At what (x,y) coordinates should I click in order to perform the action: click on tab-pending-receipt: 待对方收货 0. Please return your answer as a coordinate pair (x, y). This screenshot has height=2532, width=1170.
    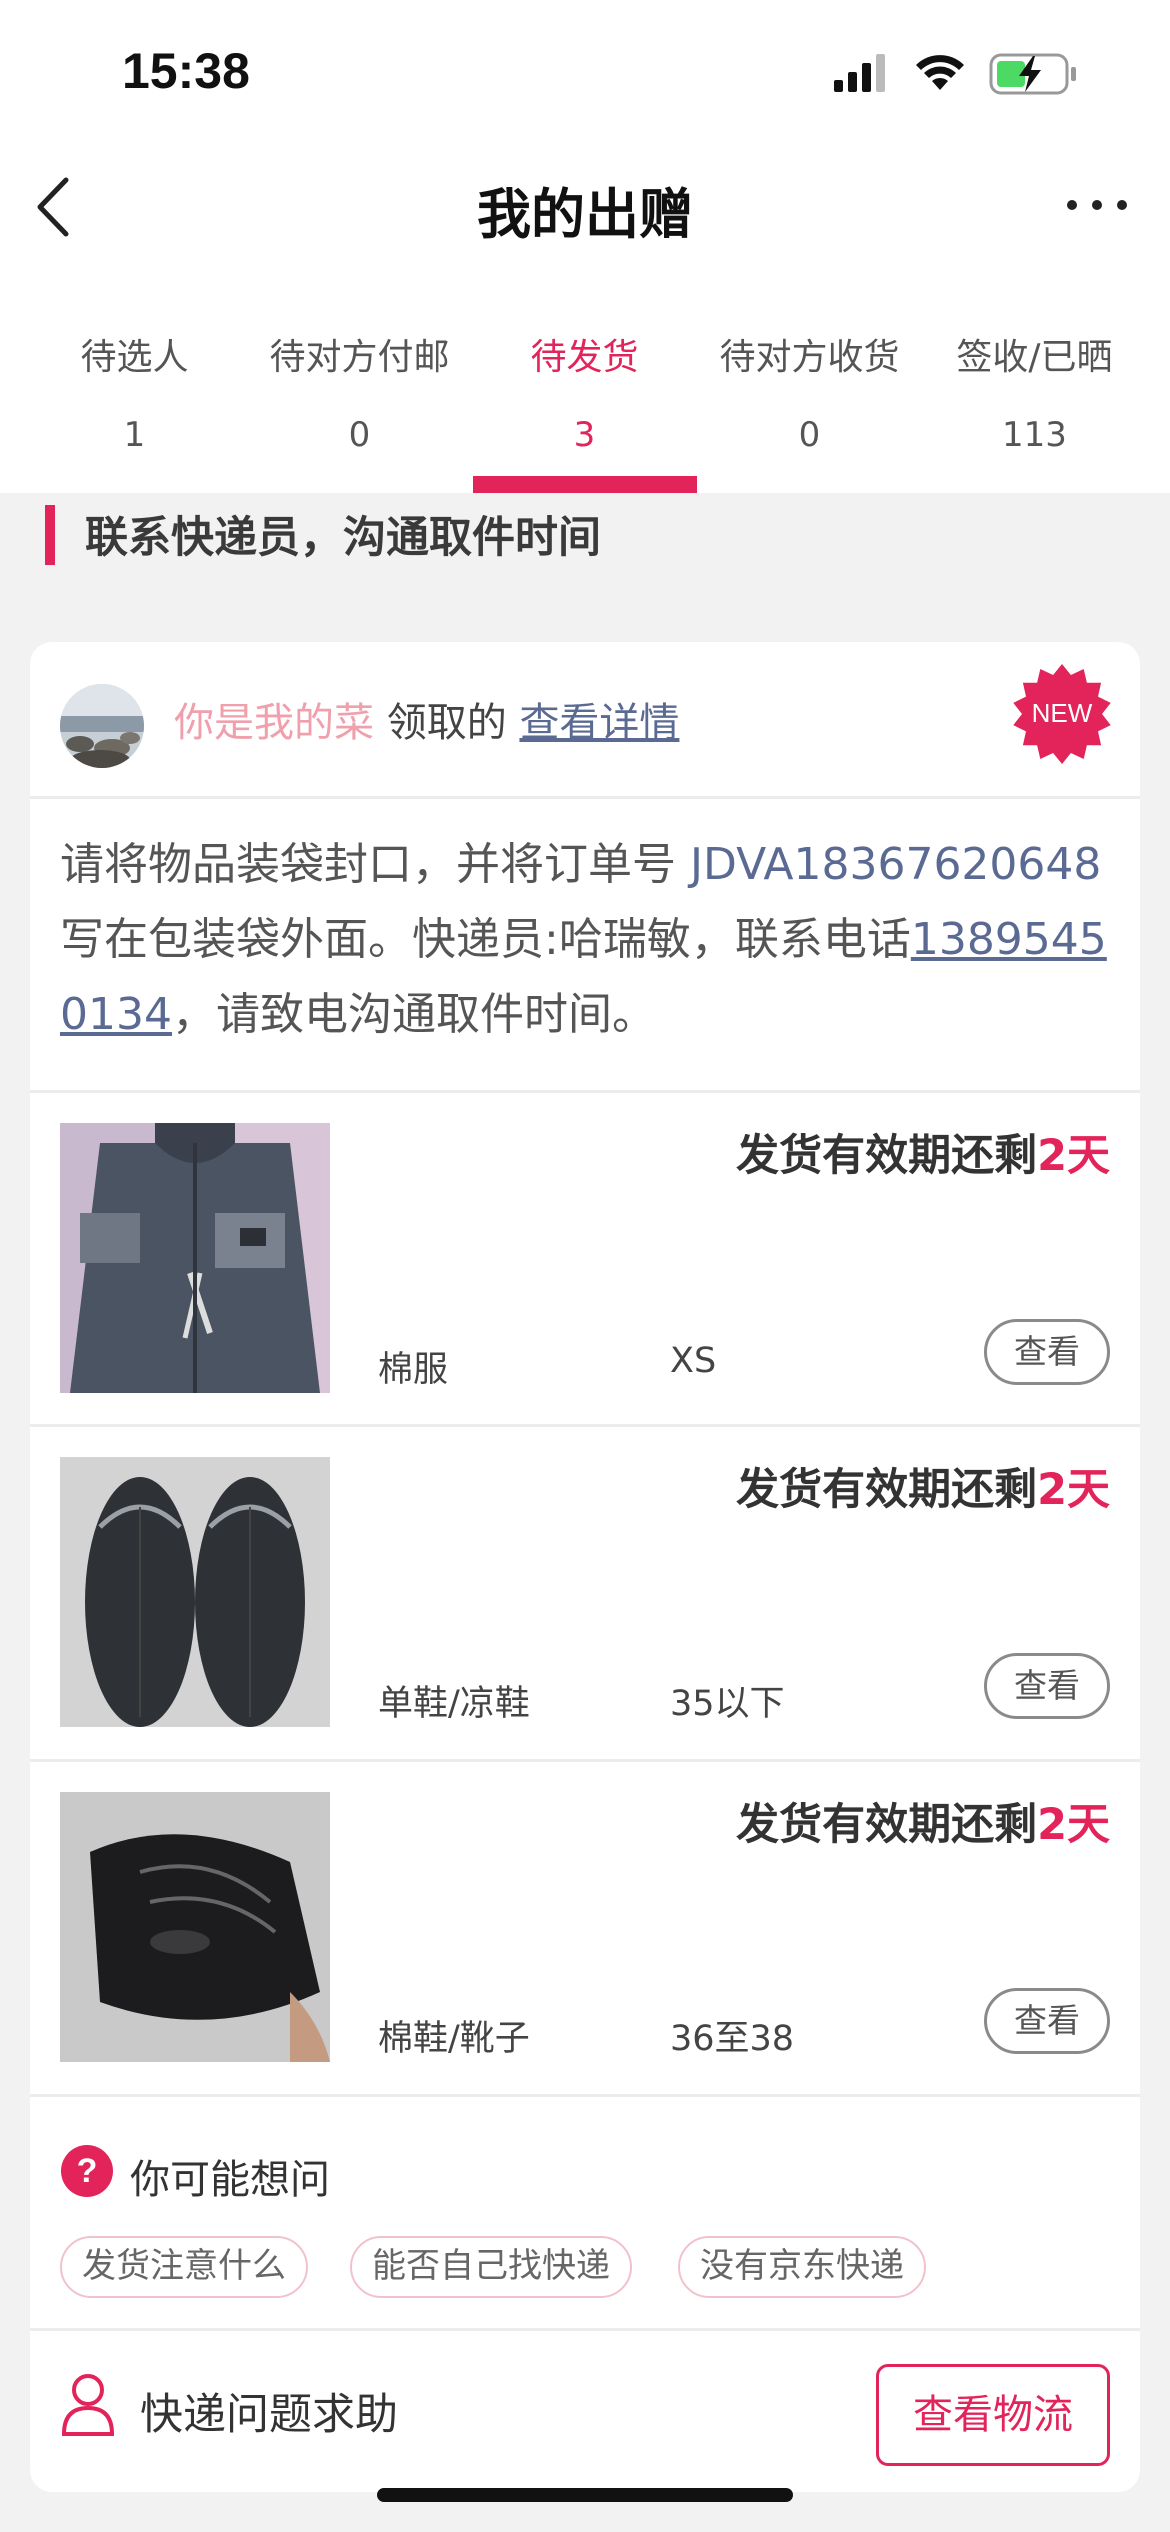
    Looking at the image, I should click on (809, 406).